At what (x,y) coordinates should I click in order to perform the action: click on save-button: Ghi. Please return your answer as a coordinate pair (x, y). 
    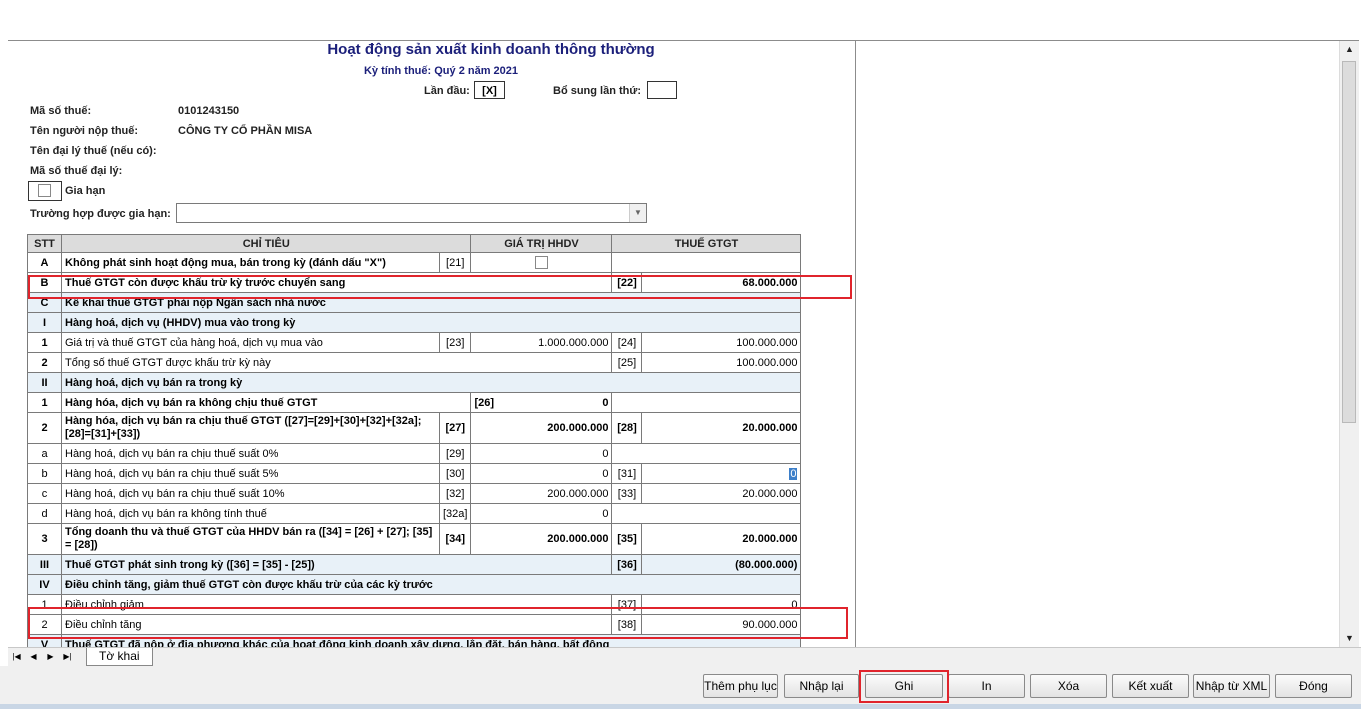
    Looking at the image, I should click on (904, 686).